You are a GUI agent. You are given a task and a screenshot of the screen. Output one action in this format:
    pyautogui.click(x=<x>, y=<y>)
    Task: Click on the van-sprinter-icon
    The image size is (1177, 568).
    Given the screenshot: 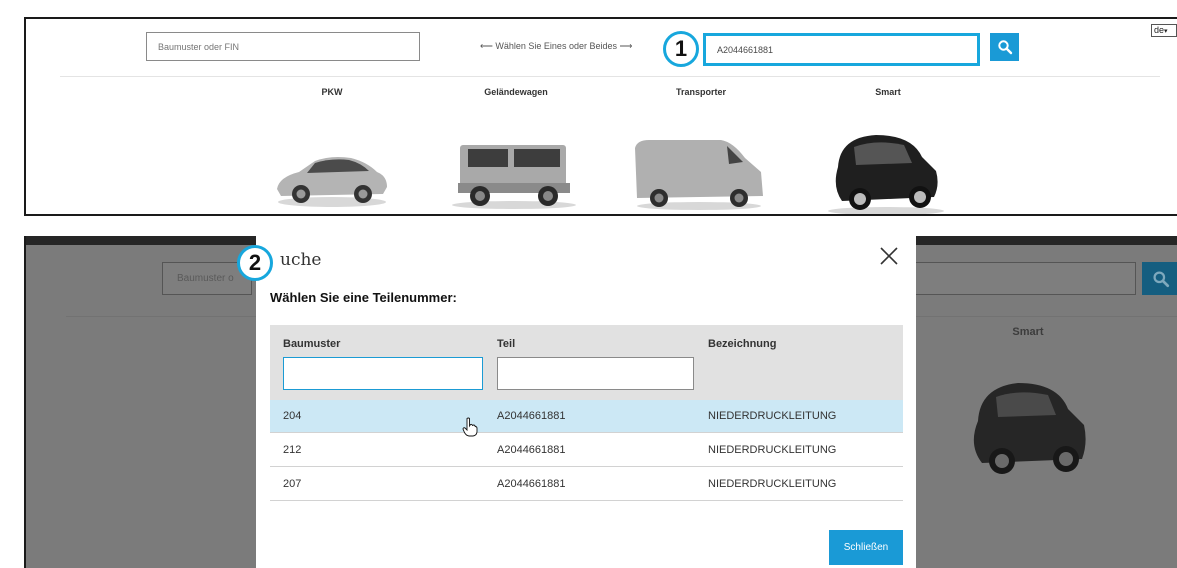 What is the action you would take?
    pyautogui.click(x=699, y=174)
    